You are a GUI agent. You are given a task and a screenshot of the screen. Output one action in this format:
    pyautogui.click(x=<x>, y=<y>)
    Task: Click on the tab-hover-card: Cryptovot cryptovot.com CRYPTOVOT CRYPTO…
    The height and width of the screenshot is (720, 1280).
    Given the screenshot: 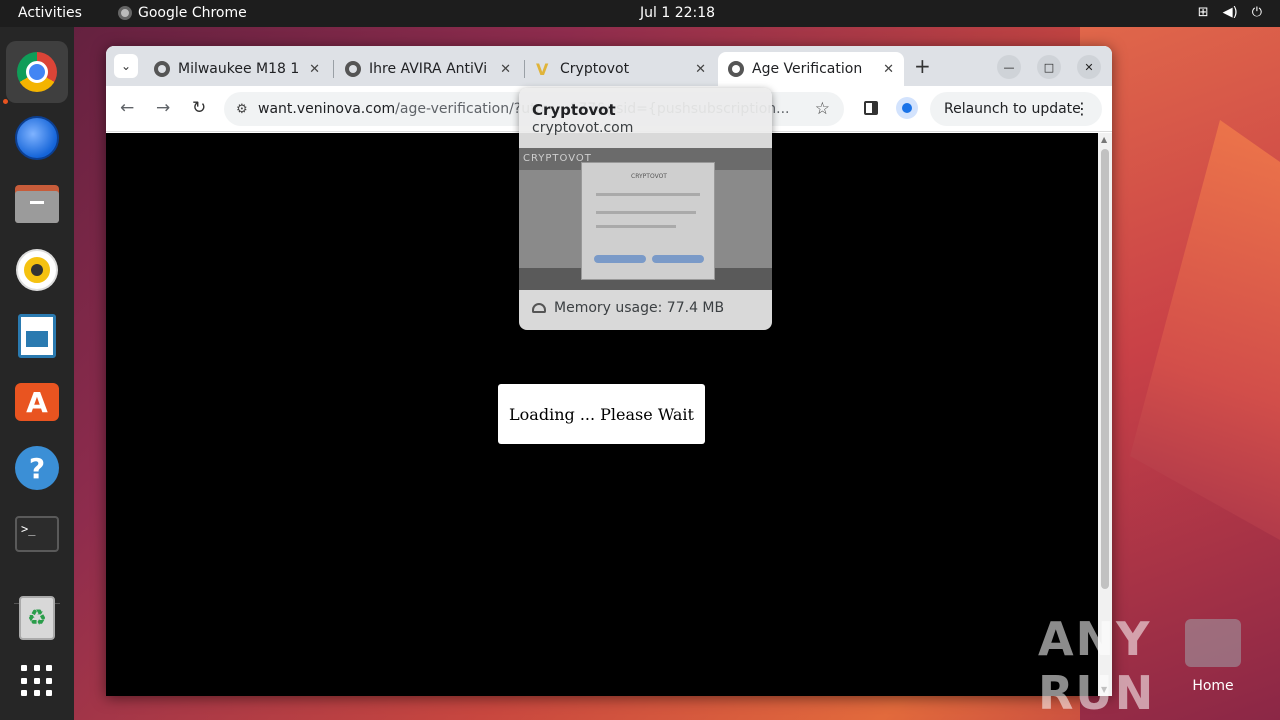 What is the action you would take?
    pyautogui.click(x=645, y=209)
    